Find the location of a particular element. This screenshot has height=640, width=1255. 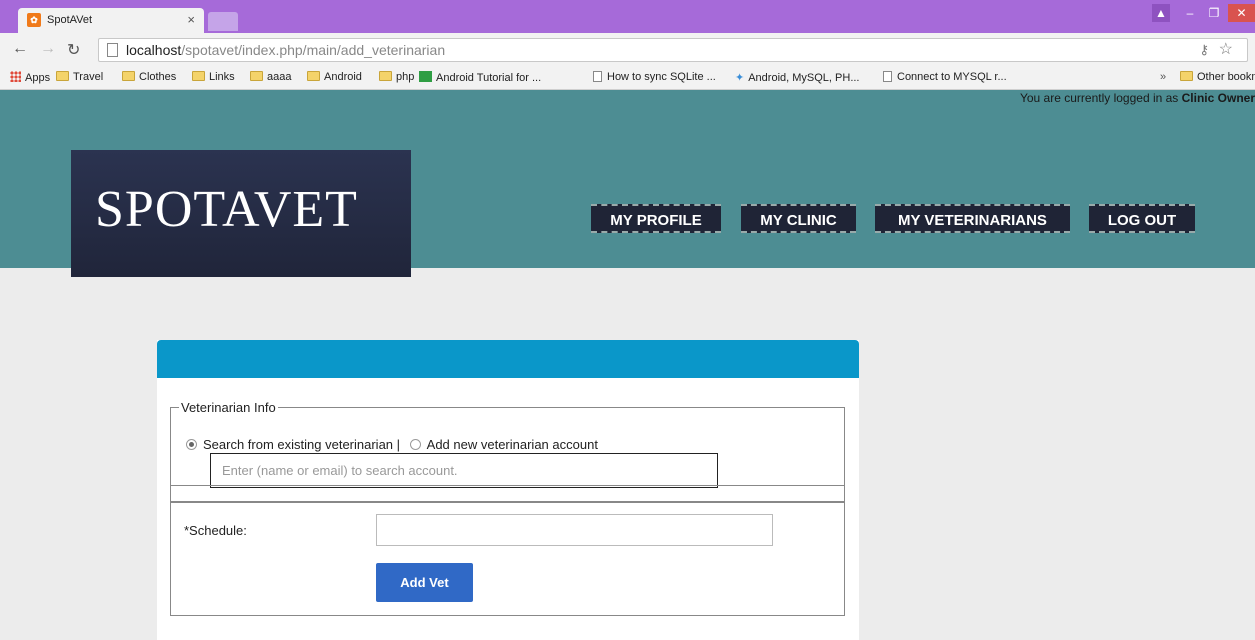

bookmark-other: Other bookmarks is located at coordinates (1217, 77).